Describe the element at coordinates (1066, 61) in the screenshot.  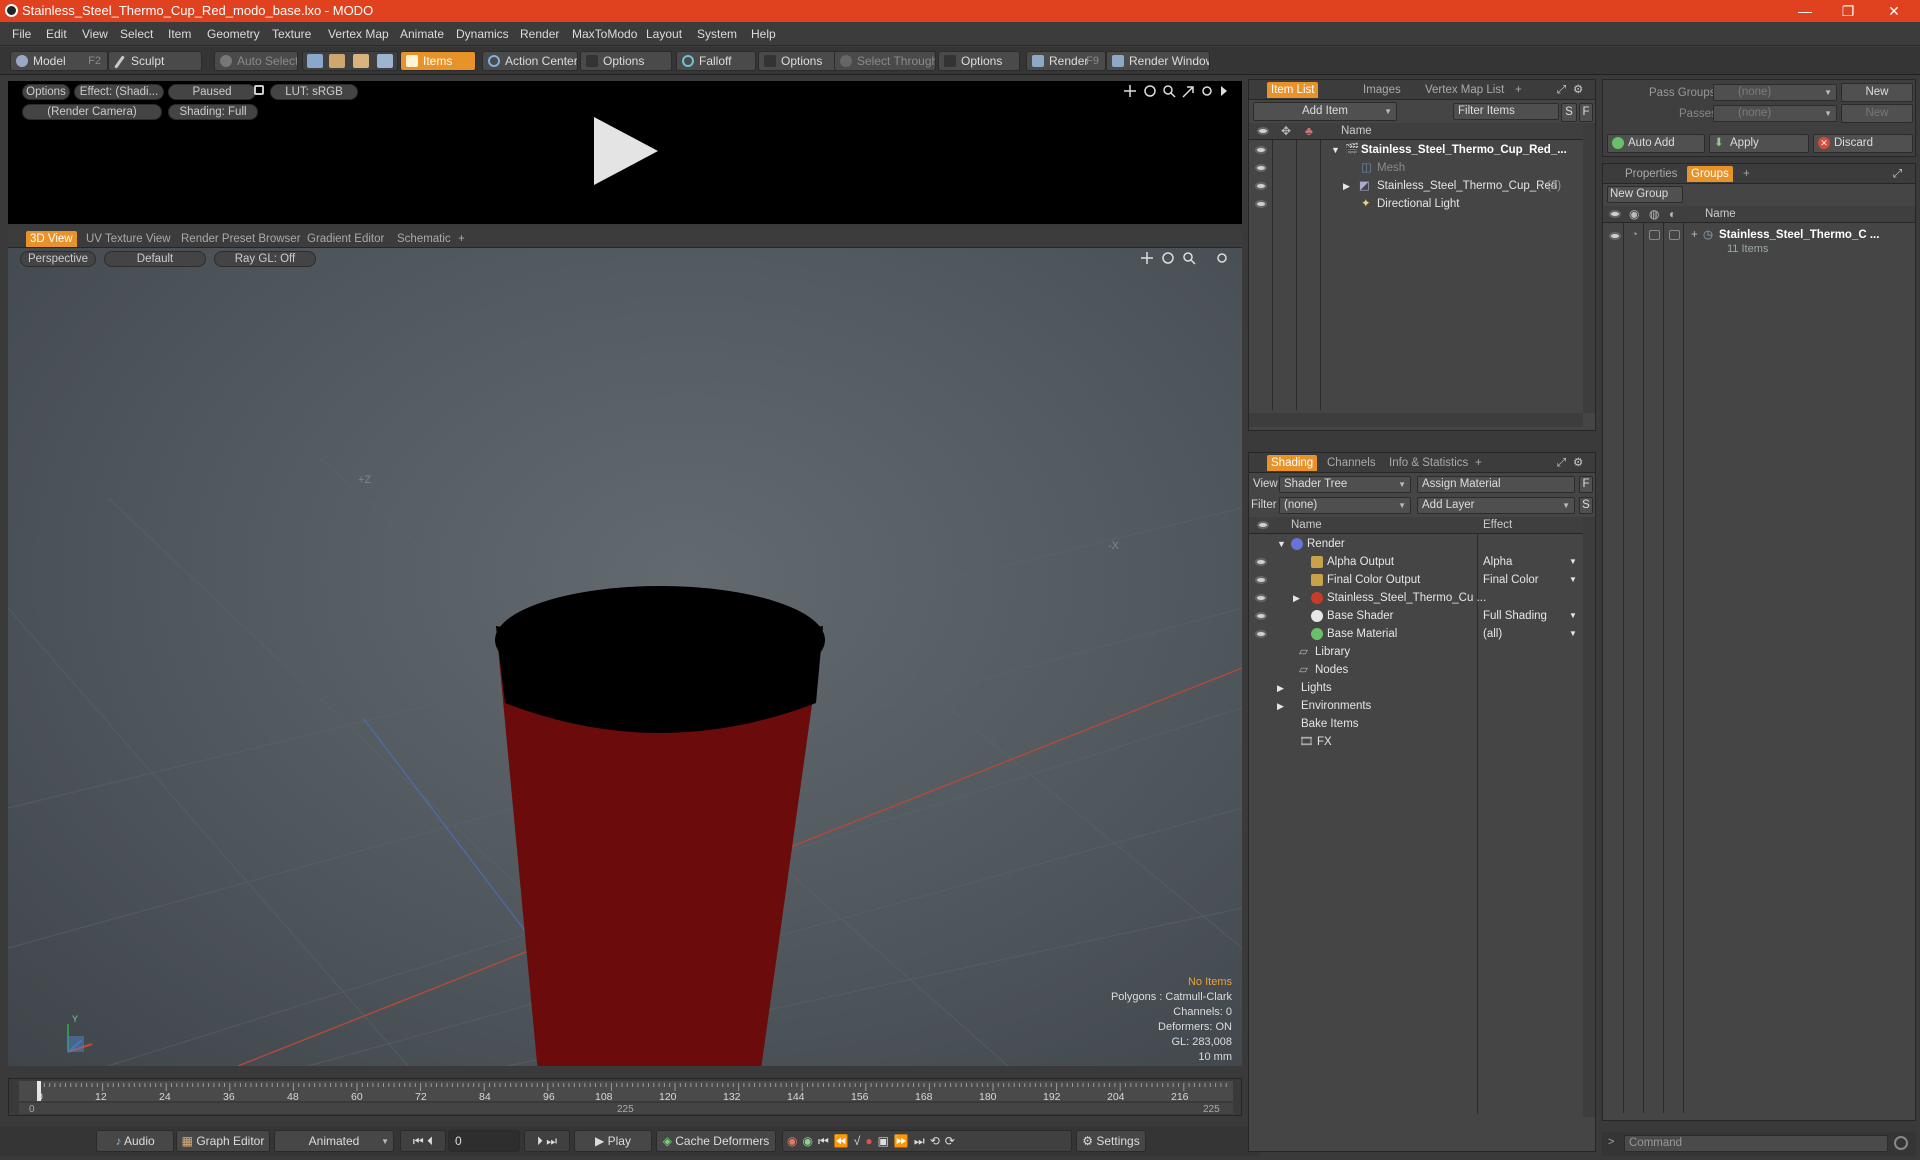
I see `render-button: Render F9` at that location.